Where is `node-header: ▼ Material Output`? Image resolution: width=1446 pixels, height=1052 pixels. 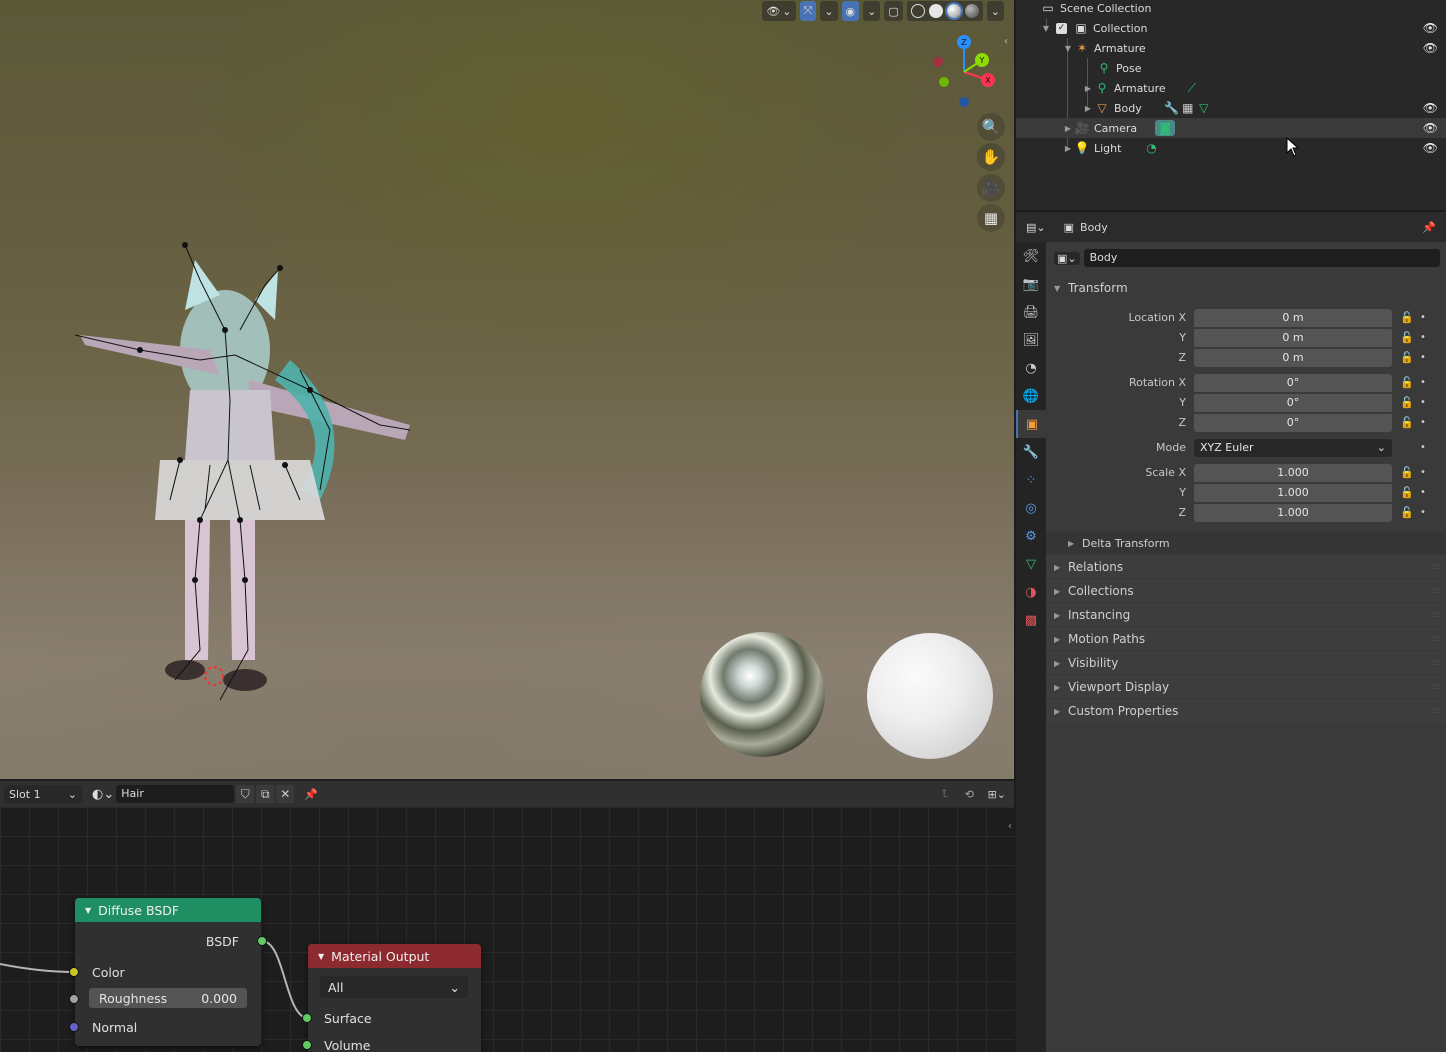
node-header: ▼ Material Output is located at coordinates (394, 956).